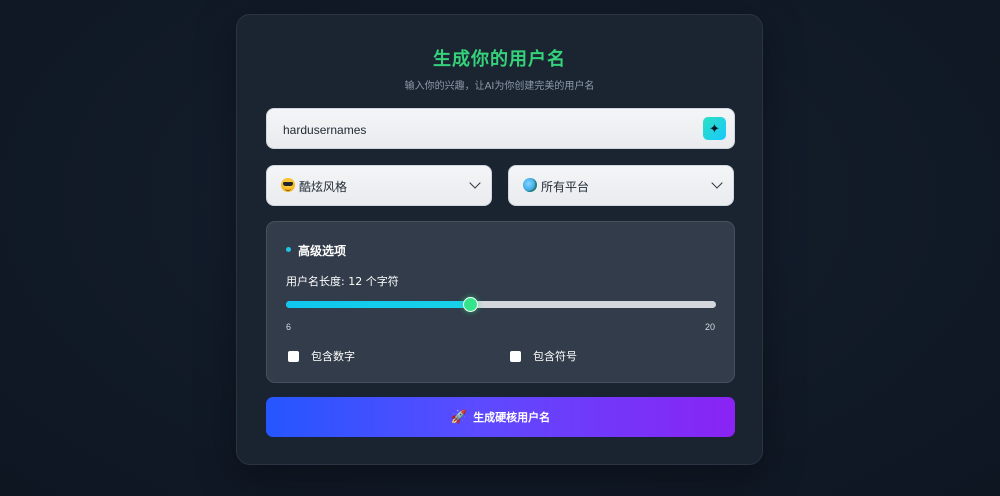 Image resolution: width=1000 pixels, height=496 pixels. I want to click on include-symbols-label: 包含符号, so click(555, 356).